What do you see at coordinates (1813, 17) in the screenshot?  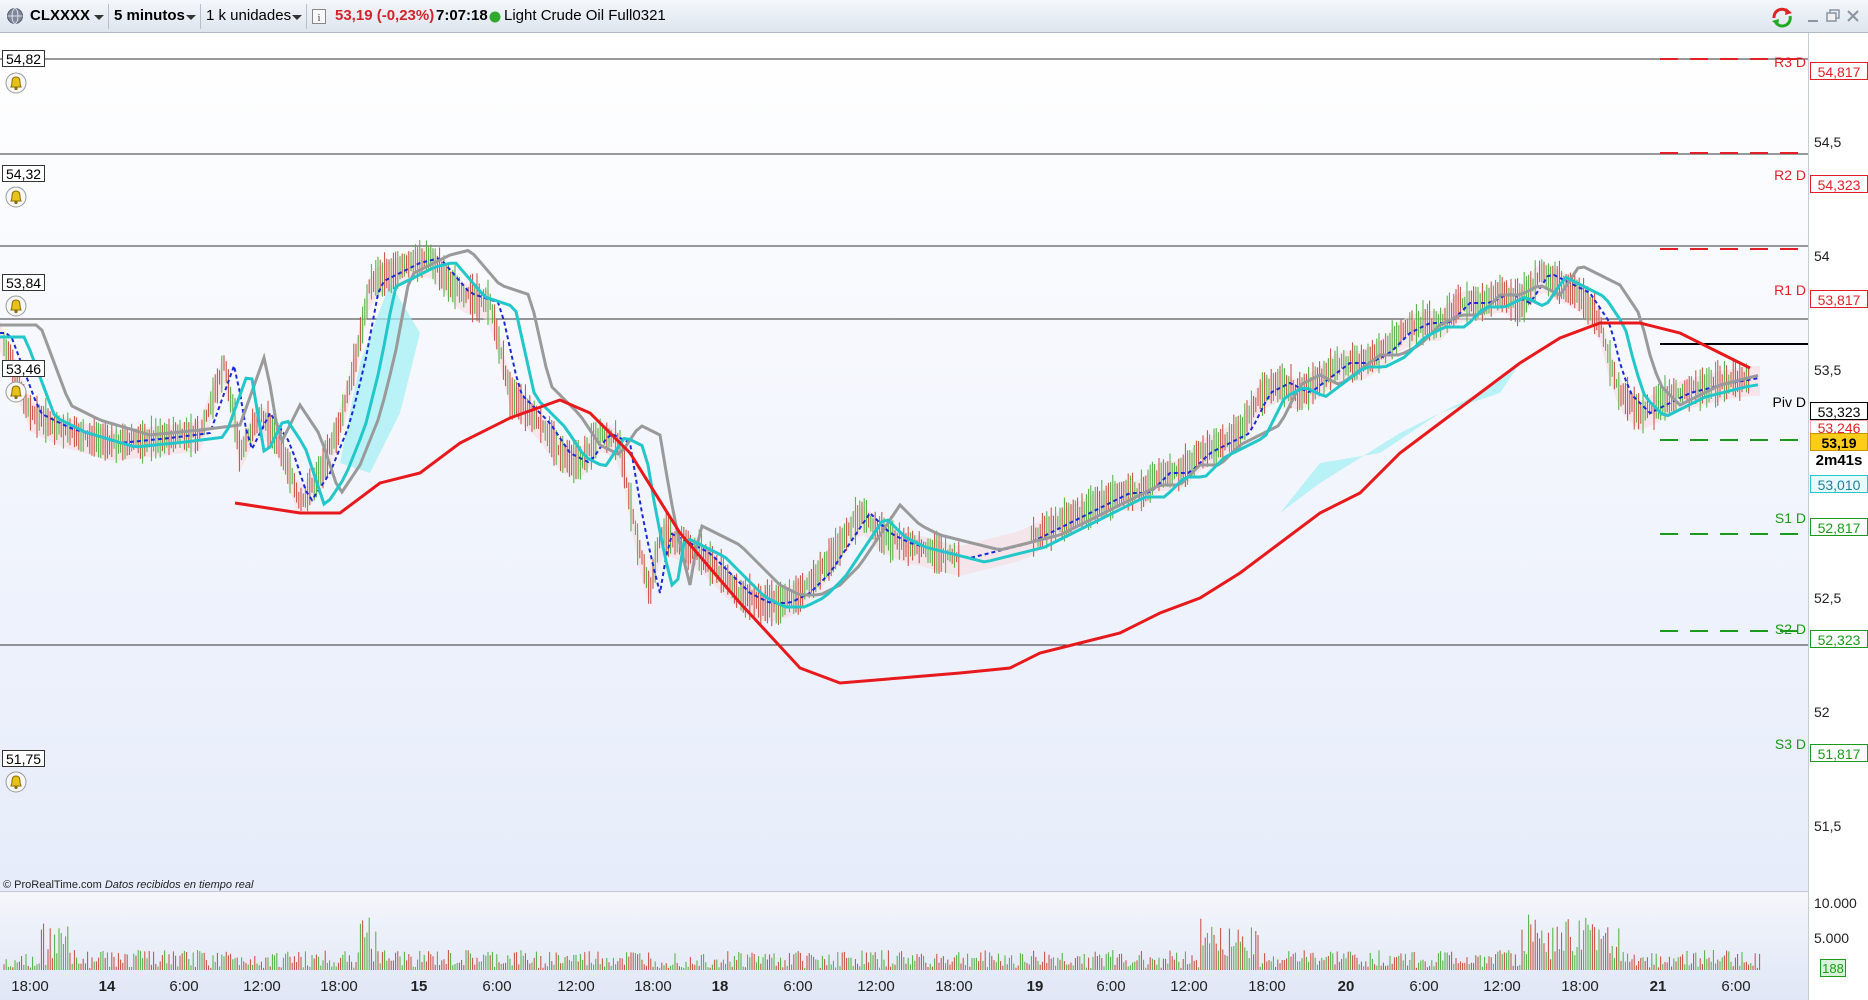 I see `minimize-icon` at bounding box center [1813, 17].